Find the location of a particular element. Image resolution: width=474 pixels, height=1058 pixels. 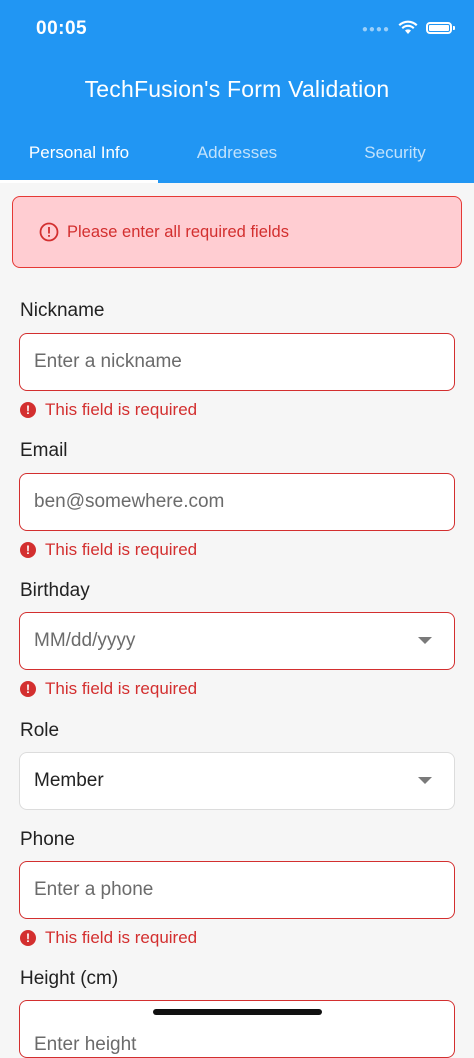

role-label: Role is located at coordinates (40, 730).